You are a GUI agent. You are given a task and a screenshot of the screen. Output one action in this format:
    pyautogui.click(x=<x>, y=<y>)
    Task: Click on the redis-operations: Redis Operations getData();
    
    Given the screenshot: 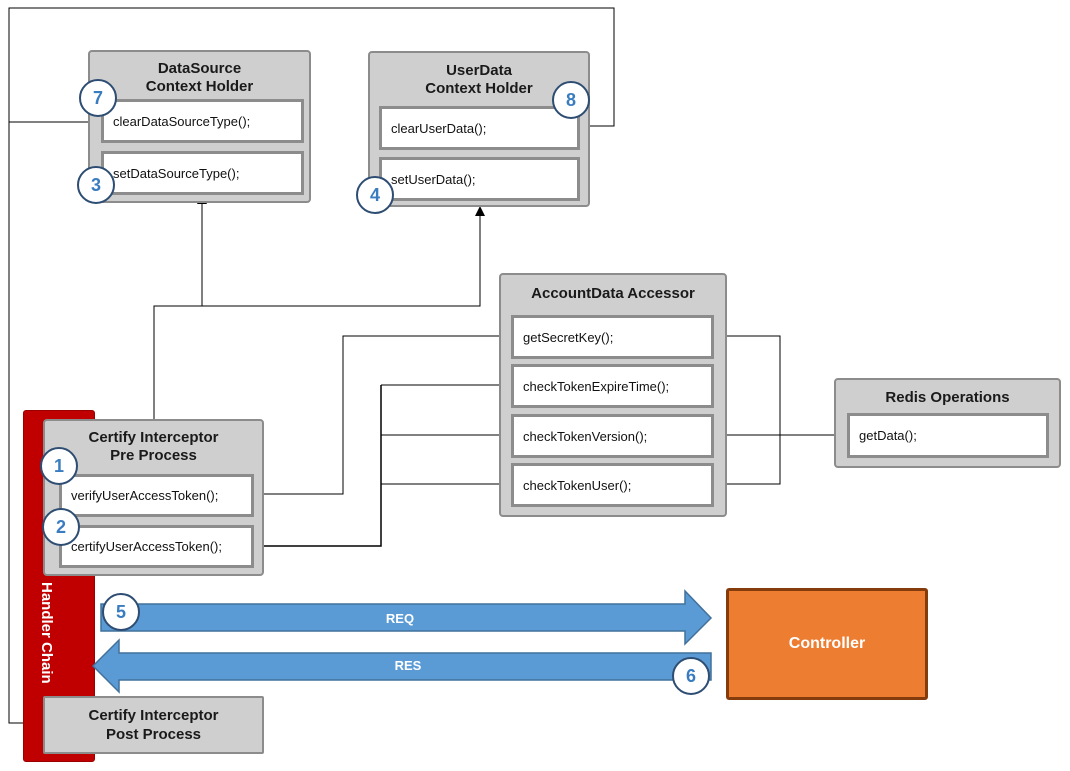 What is the action you would take?
    pyautogui.click(x=947, y=423)
    